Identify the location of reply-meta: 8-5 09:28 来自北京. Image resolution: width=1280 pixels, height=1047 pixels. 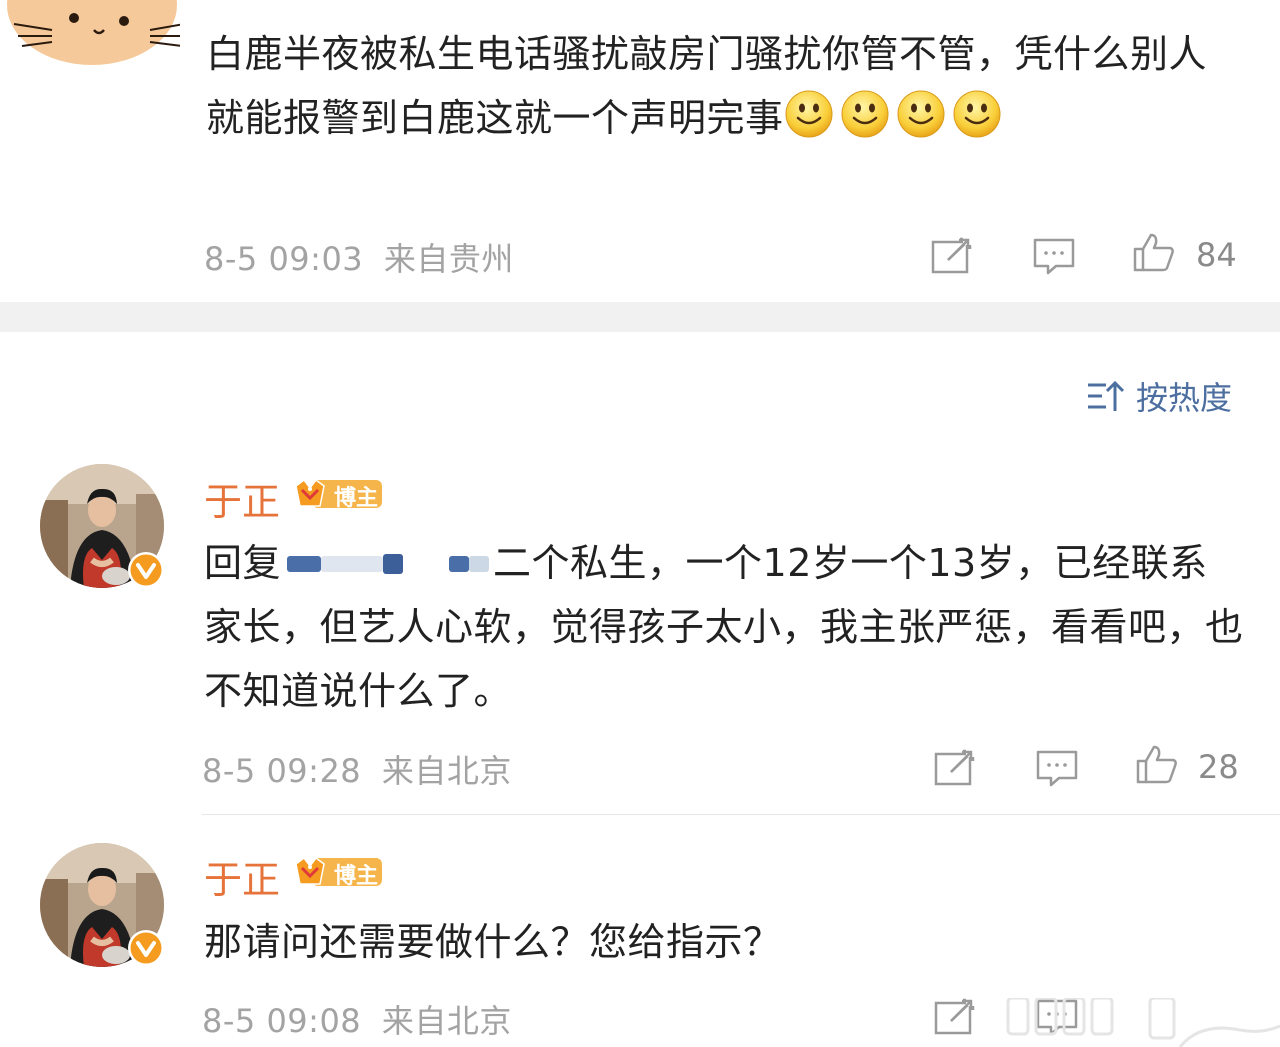
(357, 769).